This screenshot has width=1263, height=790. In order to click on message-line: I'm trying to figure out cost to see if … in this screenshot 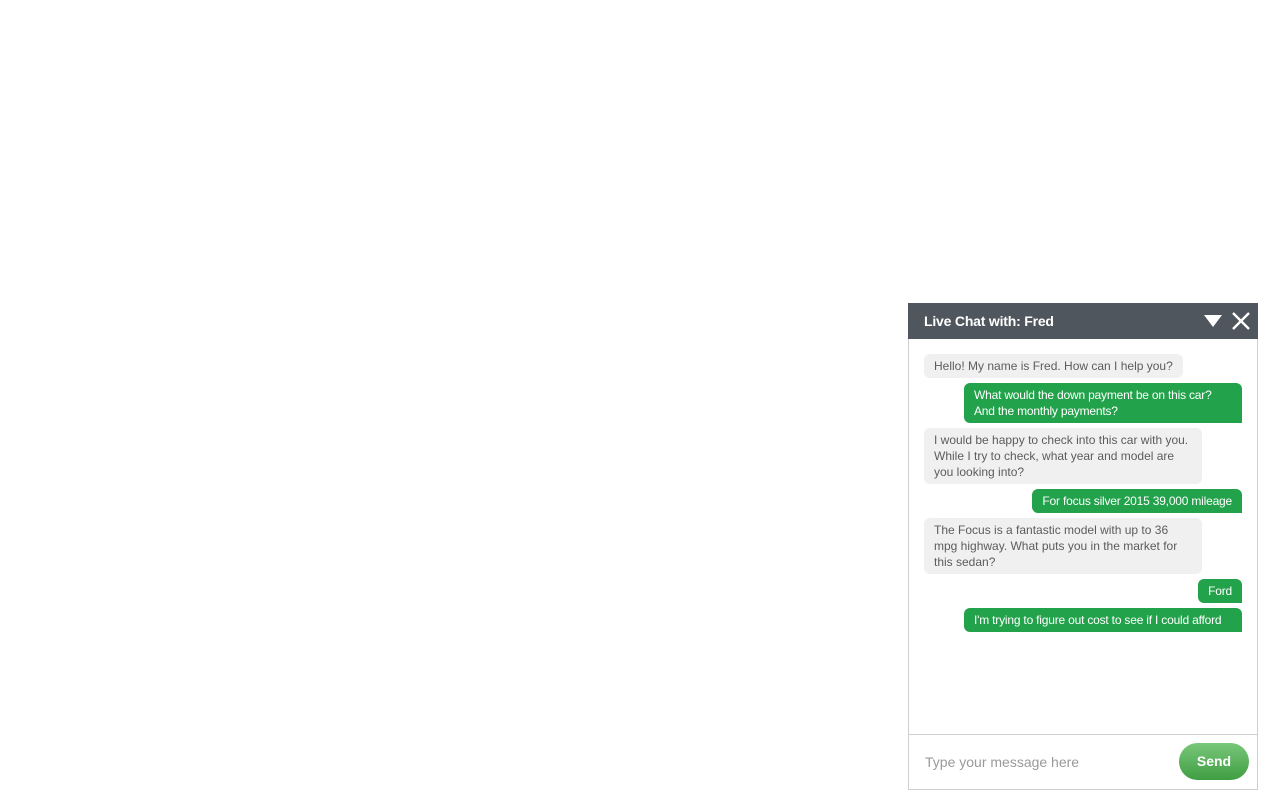, I will do `click(1098, 620)`.